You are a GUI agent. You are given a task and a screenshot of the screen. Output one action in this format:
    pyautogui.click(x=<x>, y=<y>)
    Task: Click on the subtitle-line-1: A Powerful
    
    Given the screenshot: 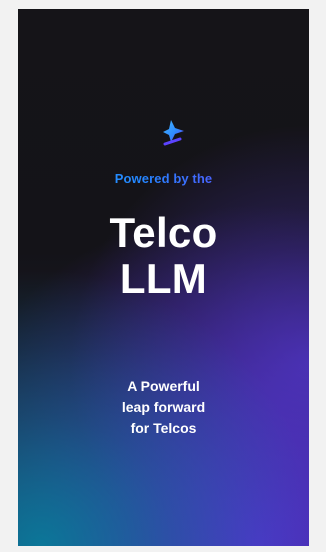 What is the action you would take?
    pyautogui.click(x=163, y=386)
    